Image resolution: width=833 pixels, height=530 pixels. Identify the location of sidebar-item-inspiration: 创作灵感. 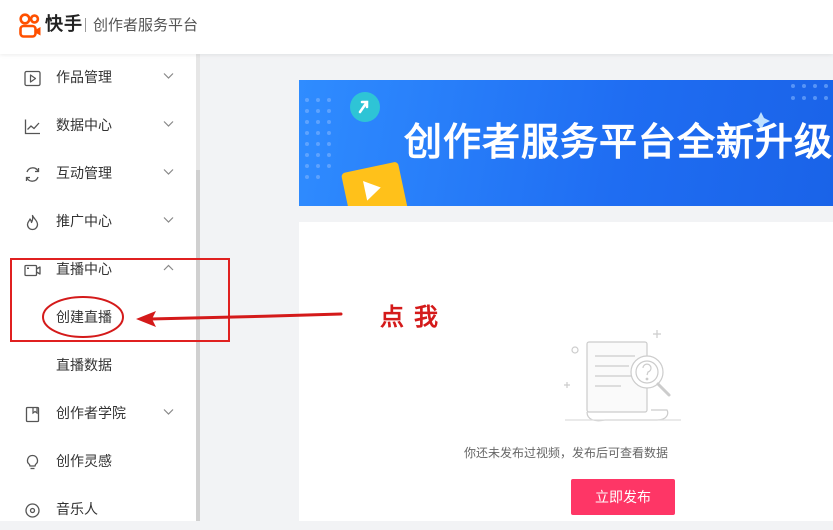
(98, 462).